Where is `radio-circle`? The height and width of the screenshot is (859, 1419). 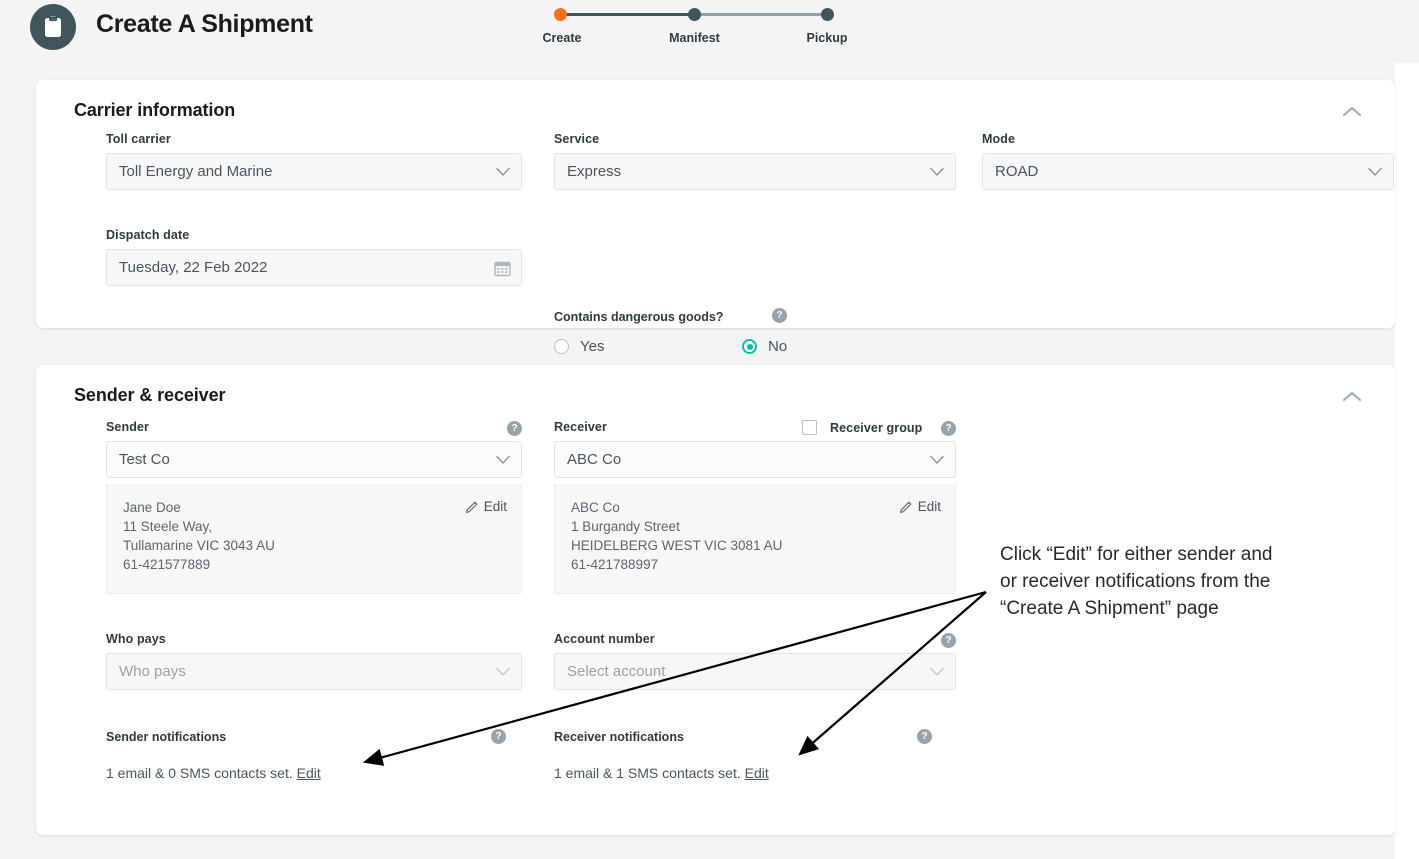 radio-circle is located at coordinates (561, 346).